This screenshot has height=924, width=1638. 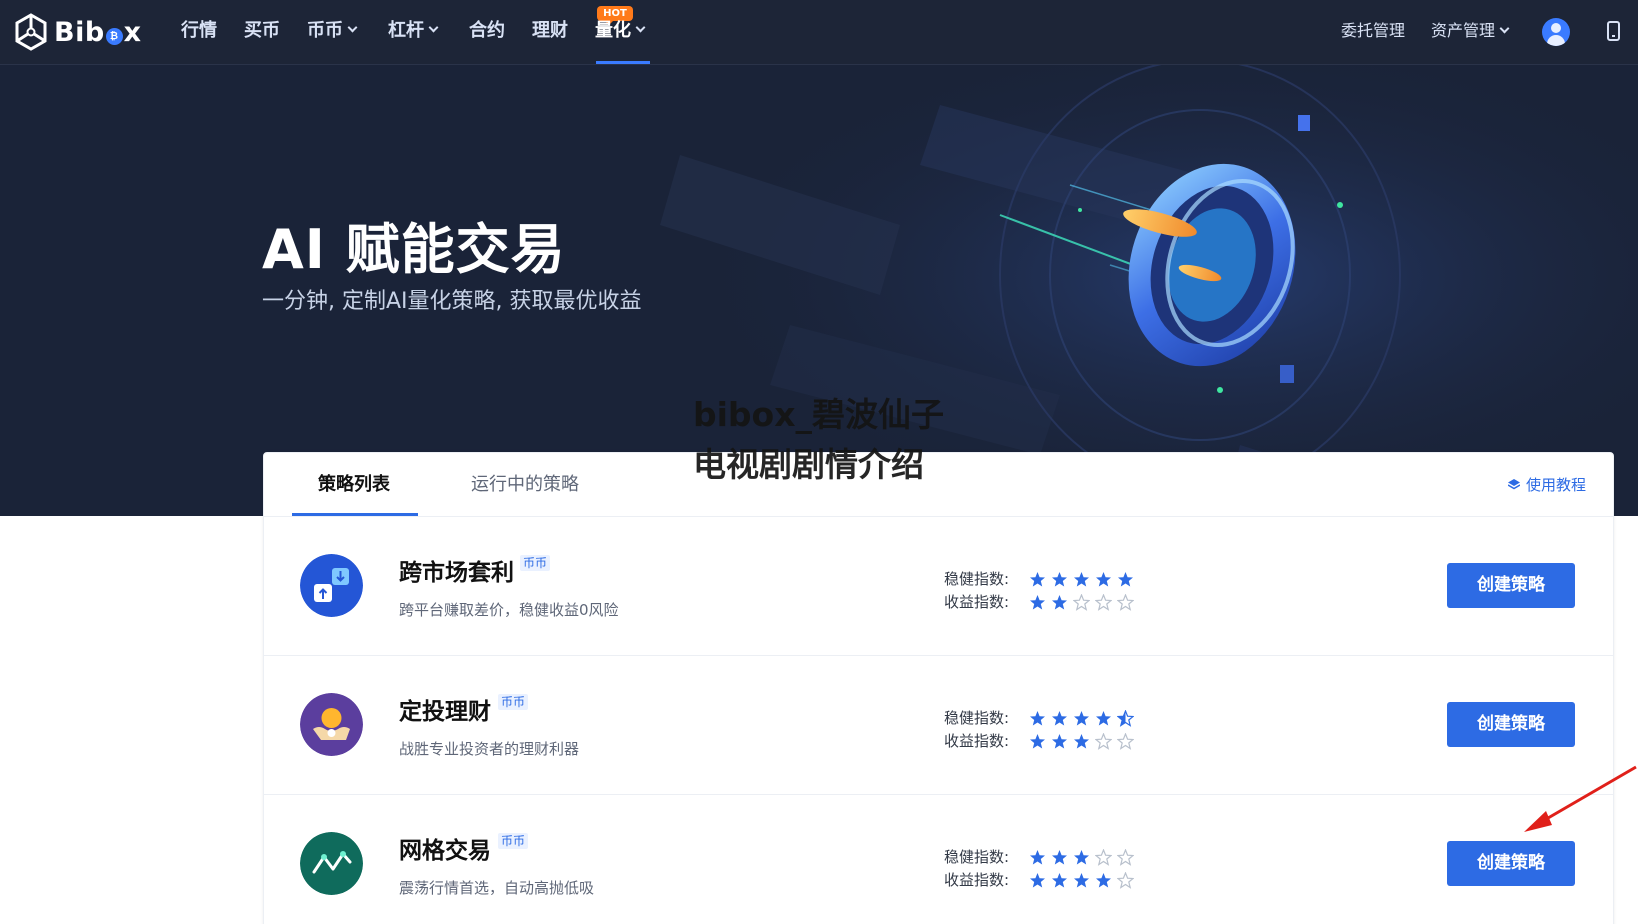 What do you see at coordinates (1580, 798) in the screenshot?
I see `red-annotation-arrow-icon` at bounding box center [1580, 798].